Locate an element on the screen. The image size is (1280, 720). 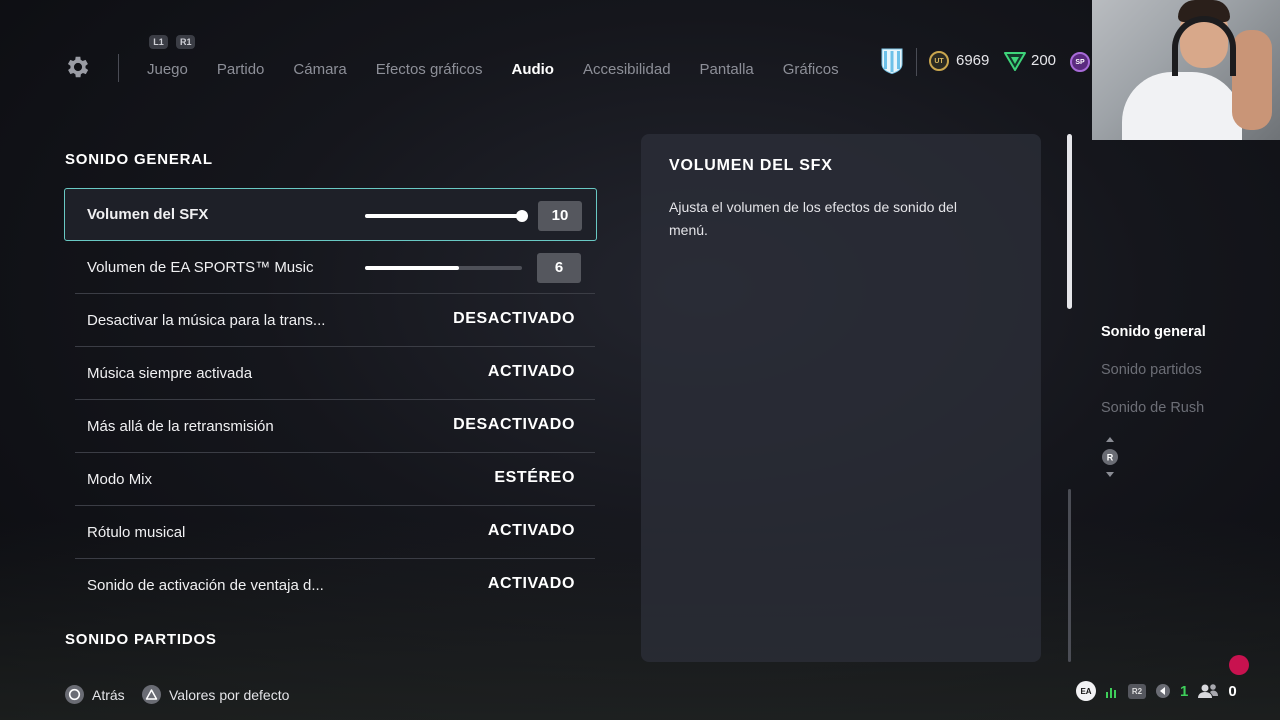
sp-icon: SP is located at coordinates (1080, 62).